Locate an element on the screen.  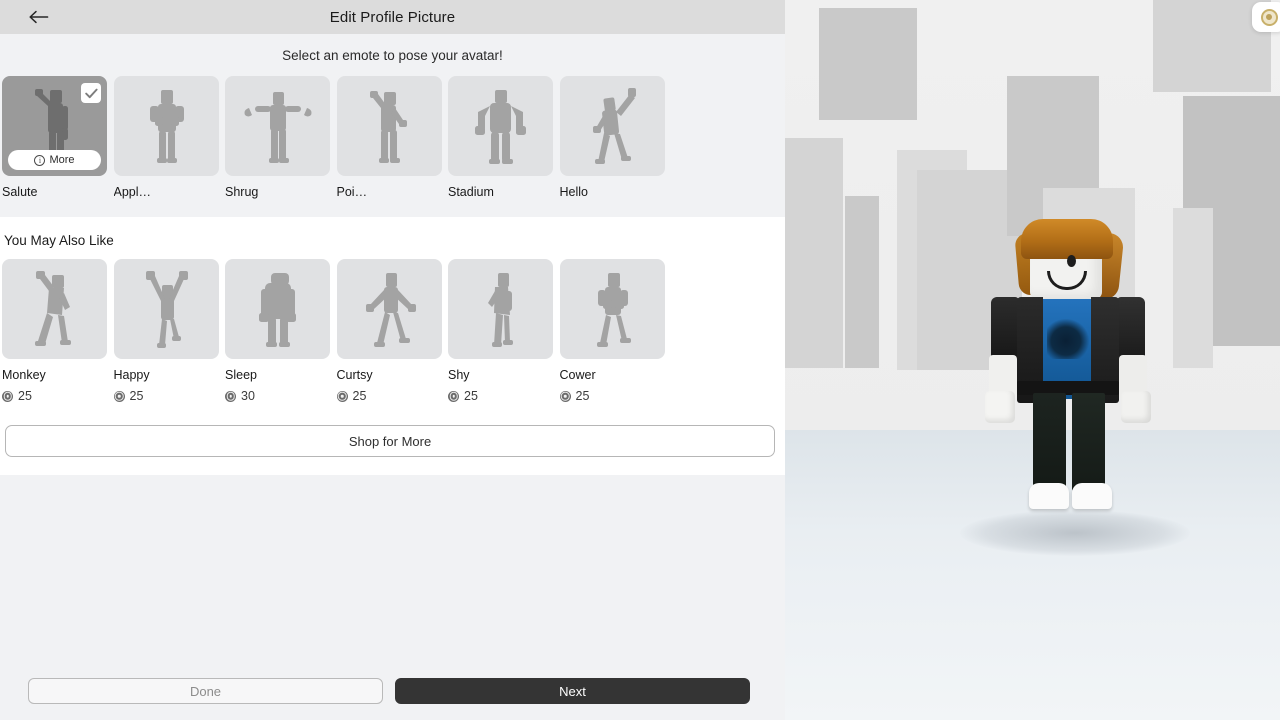
selected-check is located at coordinates (91, 93).